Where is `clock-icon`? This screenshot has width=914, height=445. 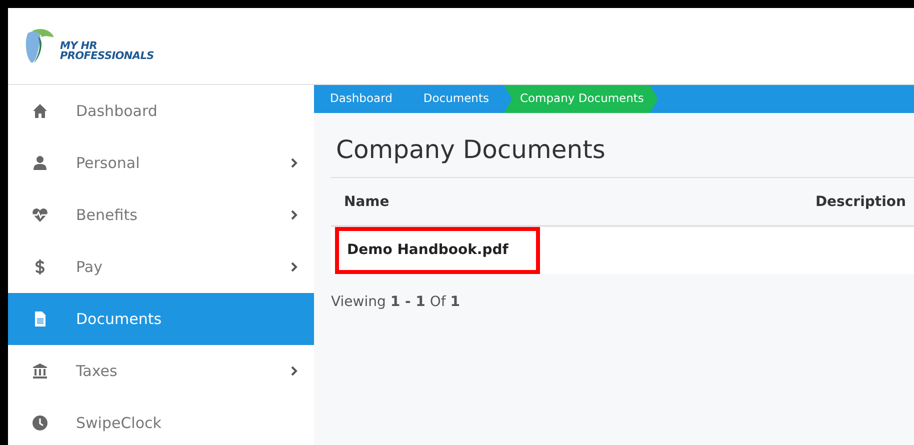 clock-icon is located at coordinates (40, 423).